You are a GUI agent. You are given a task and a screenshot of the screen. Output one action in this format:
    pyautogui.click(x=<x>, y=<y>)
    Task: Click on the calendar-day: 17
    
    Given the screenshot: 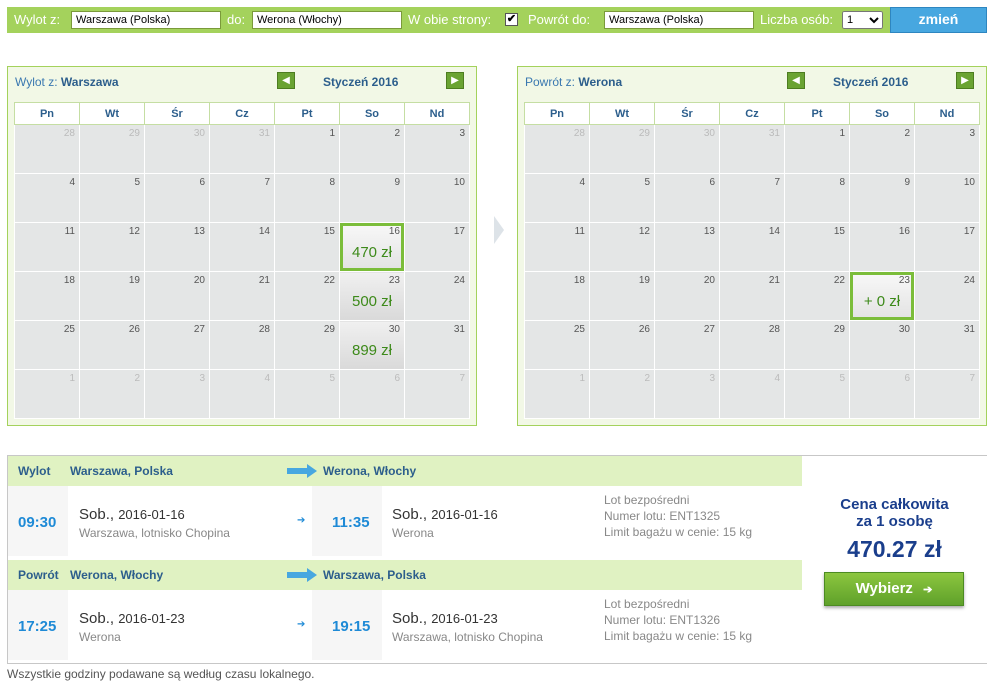 What is the action you would take?
    pyautogui.click(x=437, y=247)
    